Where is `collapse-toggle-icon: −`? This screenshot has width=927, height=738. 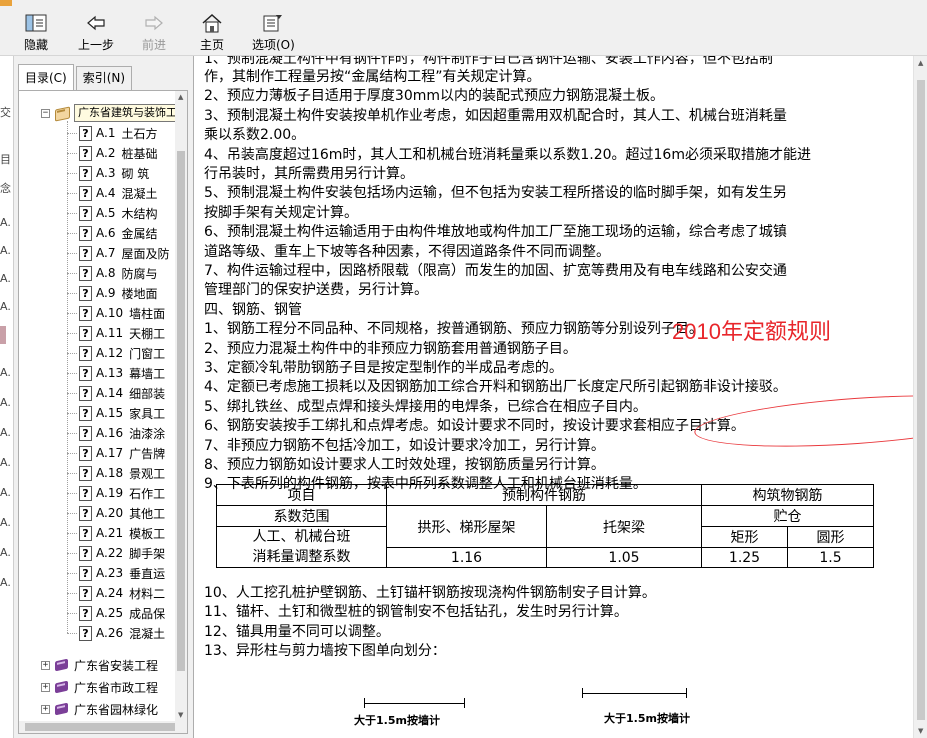 collapse-toggle-icon: − is located at coordinates (45, 113).